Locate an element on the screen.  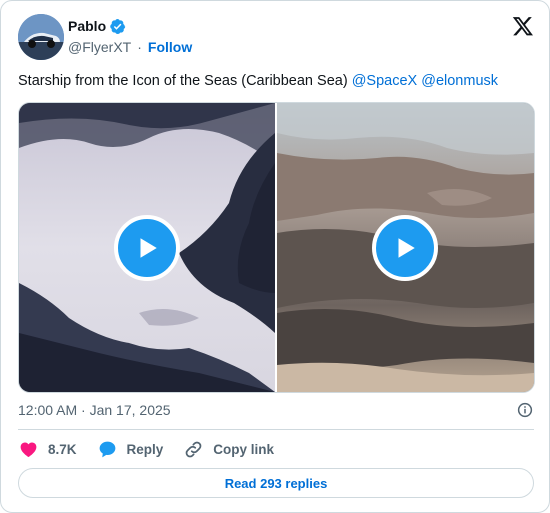
mention-spacex: @SpaceX is located at coordinates (385, 81).